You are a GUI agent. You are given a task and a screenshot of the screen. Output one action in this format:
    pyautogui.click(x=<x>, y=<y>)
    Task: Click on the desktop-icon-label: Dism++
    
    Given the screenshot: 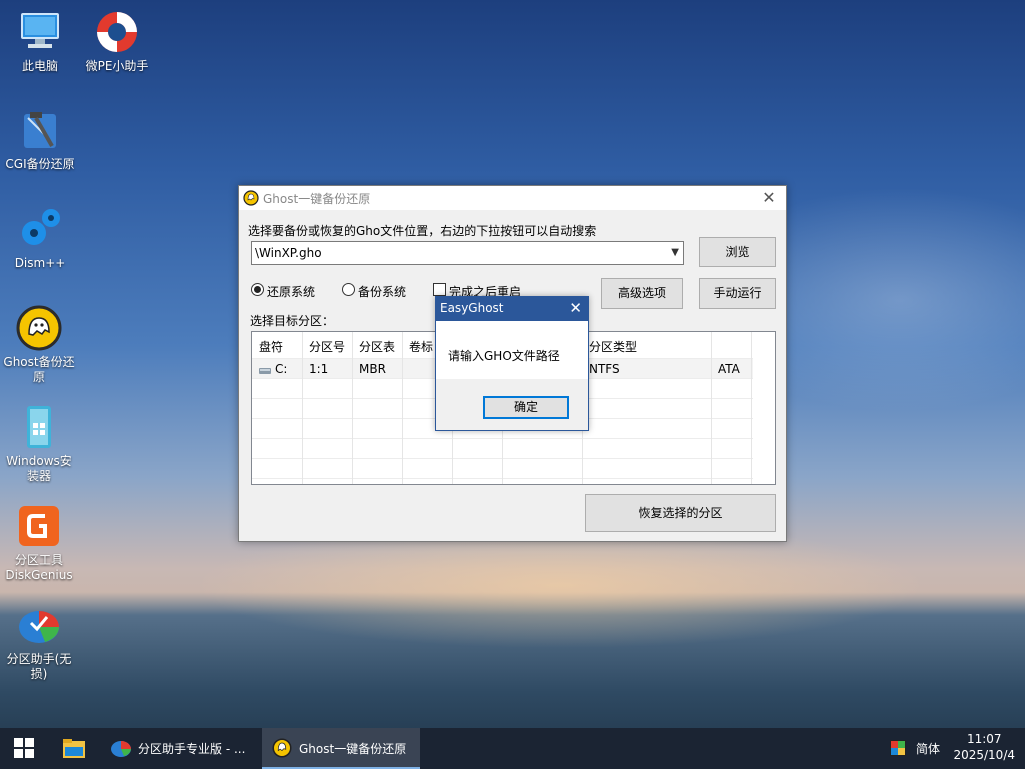 What is the action you would take?
    pyautogui.click(x=40, y=263)
    